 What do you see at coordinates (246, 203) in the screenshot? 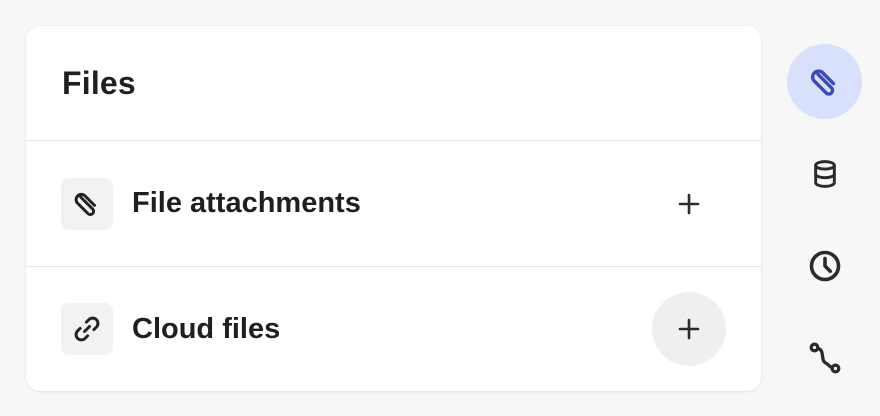
I see `file-attachments-label: File attachments` at bounding box center [246, 203].